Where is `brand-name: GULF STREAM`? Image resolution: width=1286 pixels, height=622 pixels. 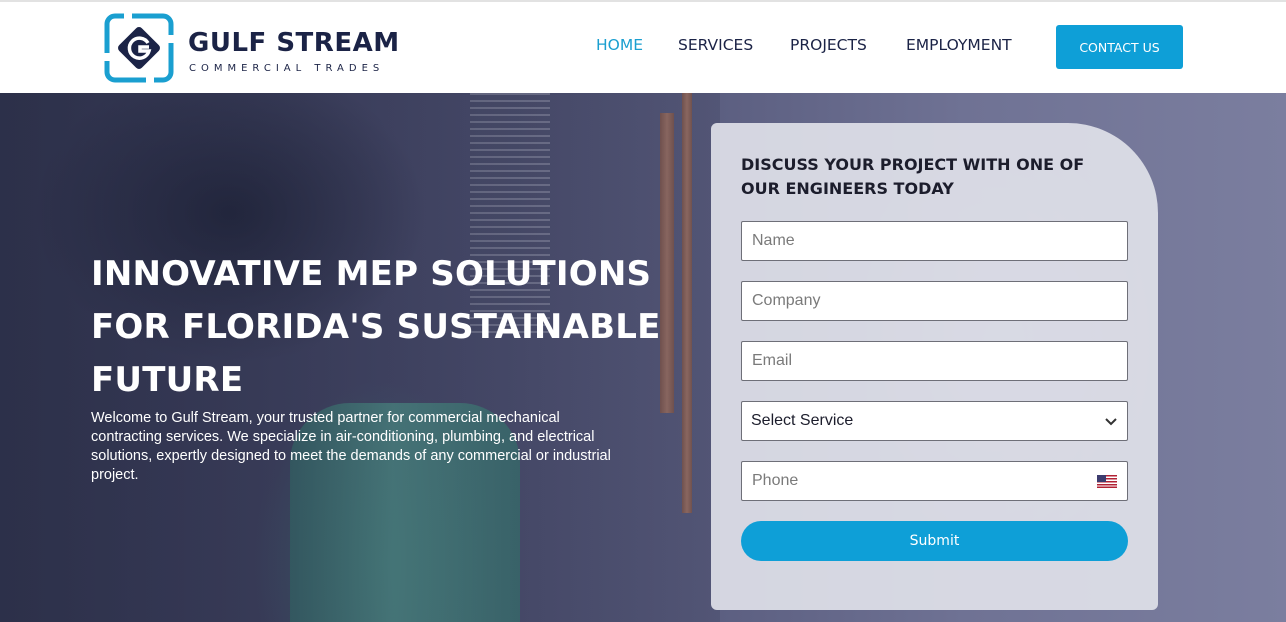
brand-name: GULF STREAM is located at coordinates (294, 43).